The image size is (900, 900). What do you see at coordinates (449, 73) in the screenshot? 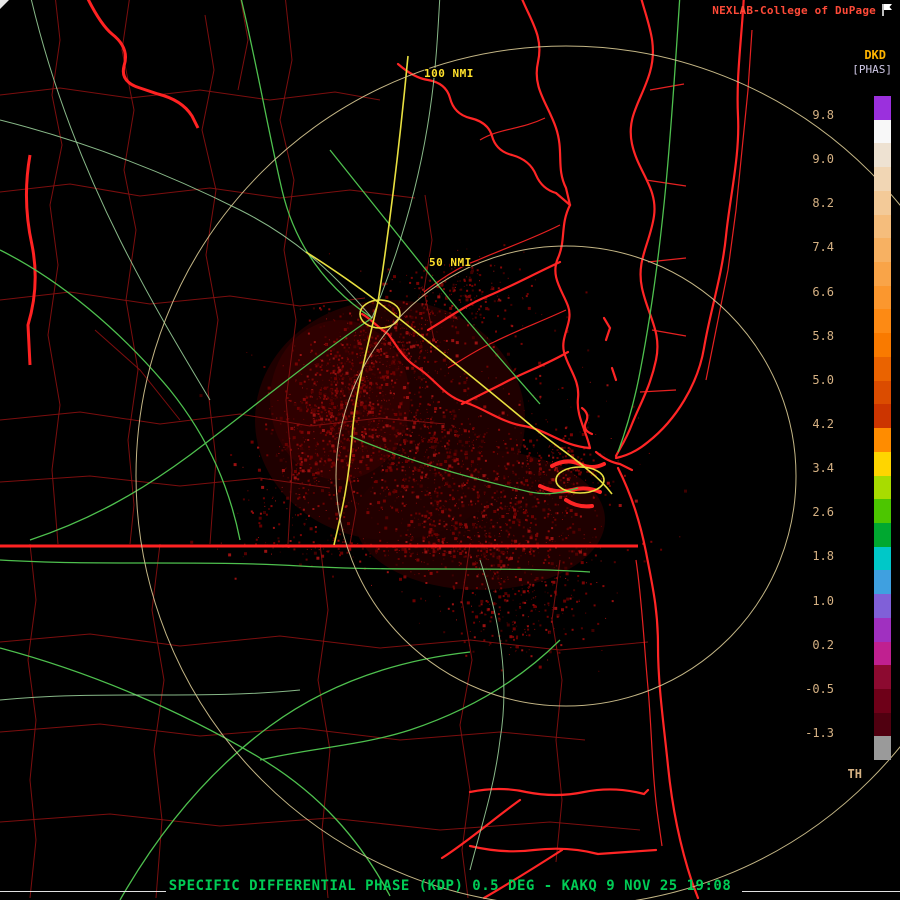
I see `range-ring-label-100nmi: 100 NMI` at bounding box center [449, 73].